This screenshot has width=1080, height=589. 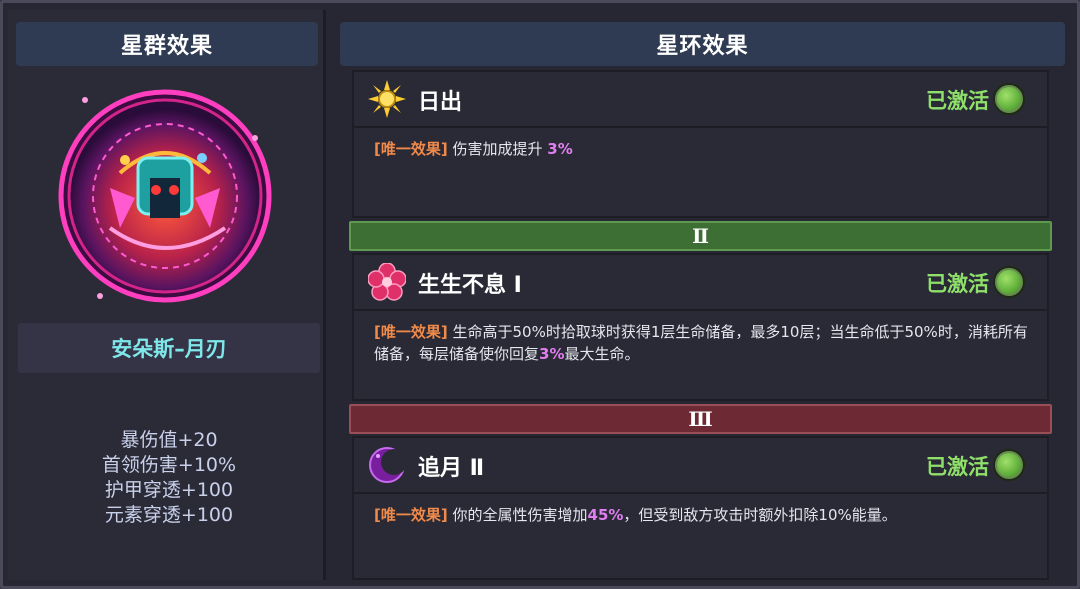 I want to click on constellation-emblem-icon, so click(x=165, y=196).